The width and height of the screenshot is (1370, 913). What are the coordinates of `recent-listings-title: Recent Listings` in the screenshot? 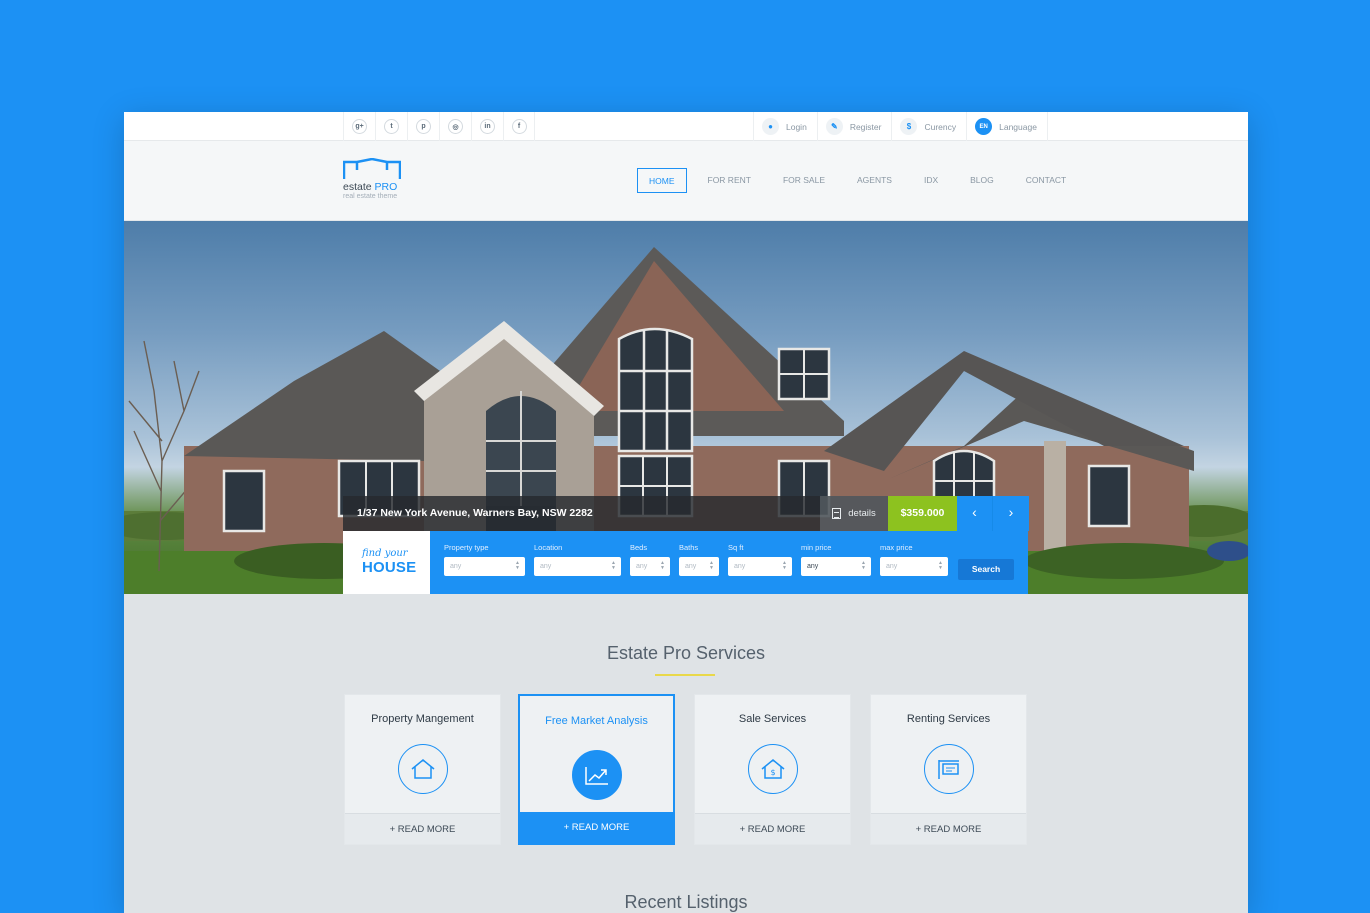 It's located at (686, 902).